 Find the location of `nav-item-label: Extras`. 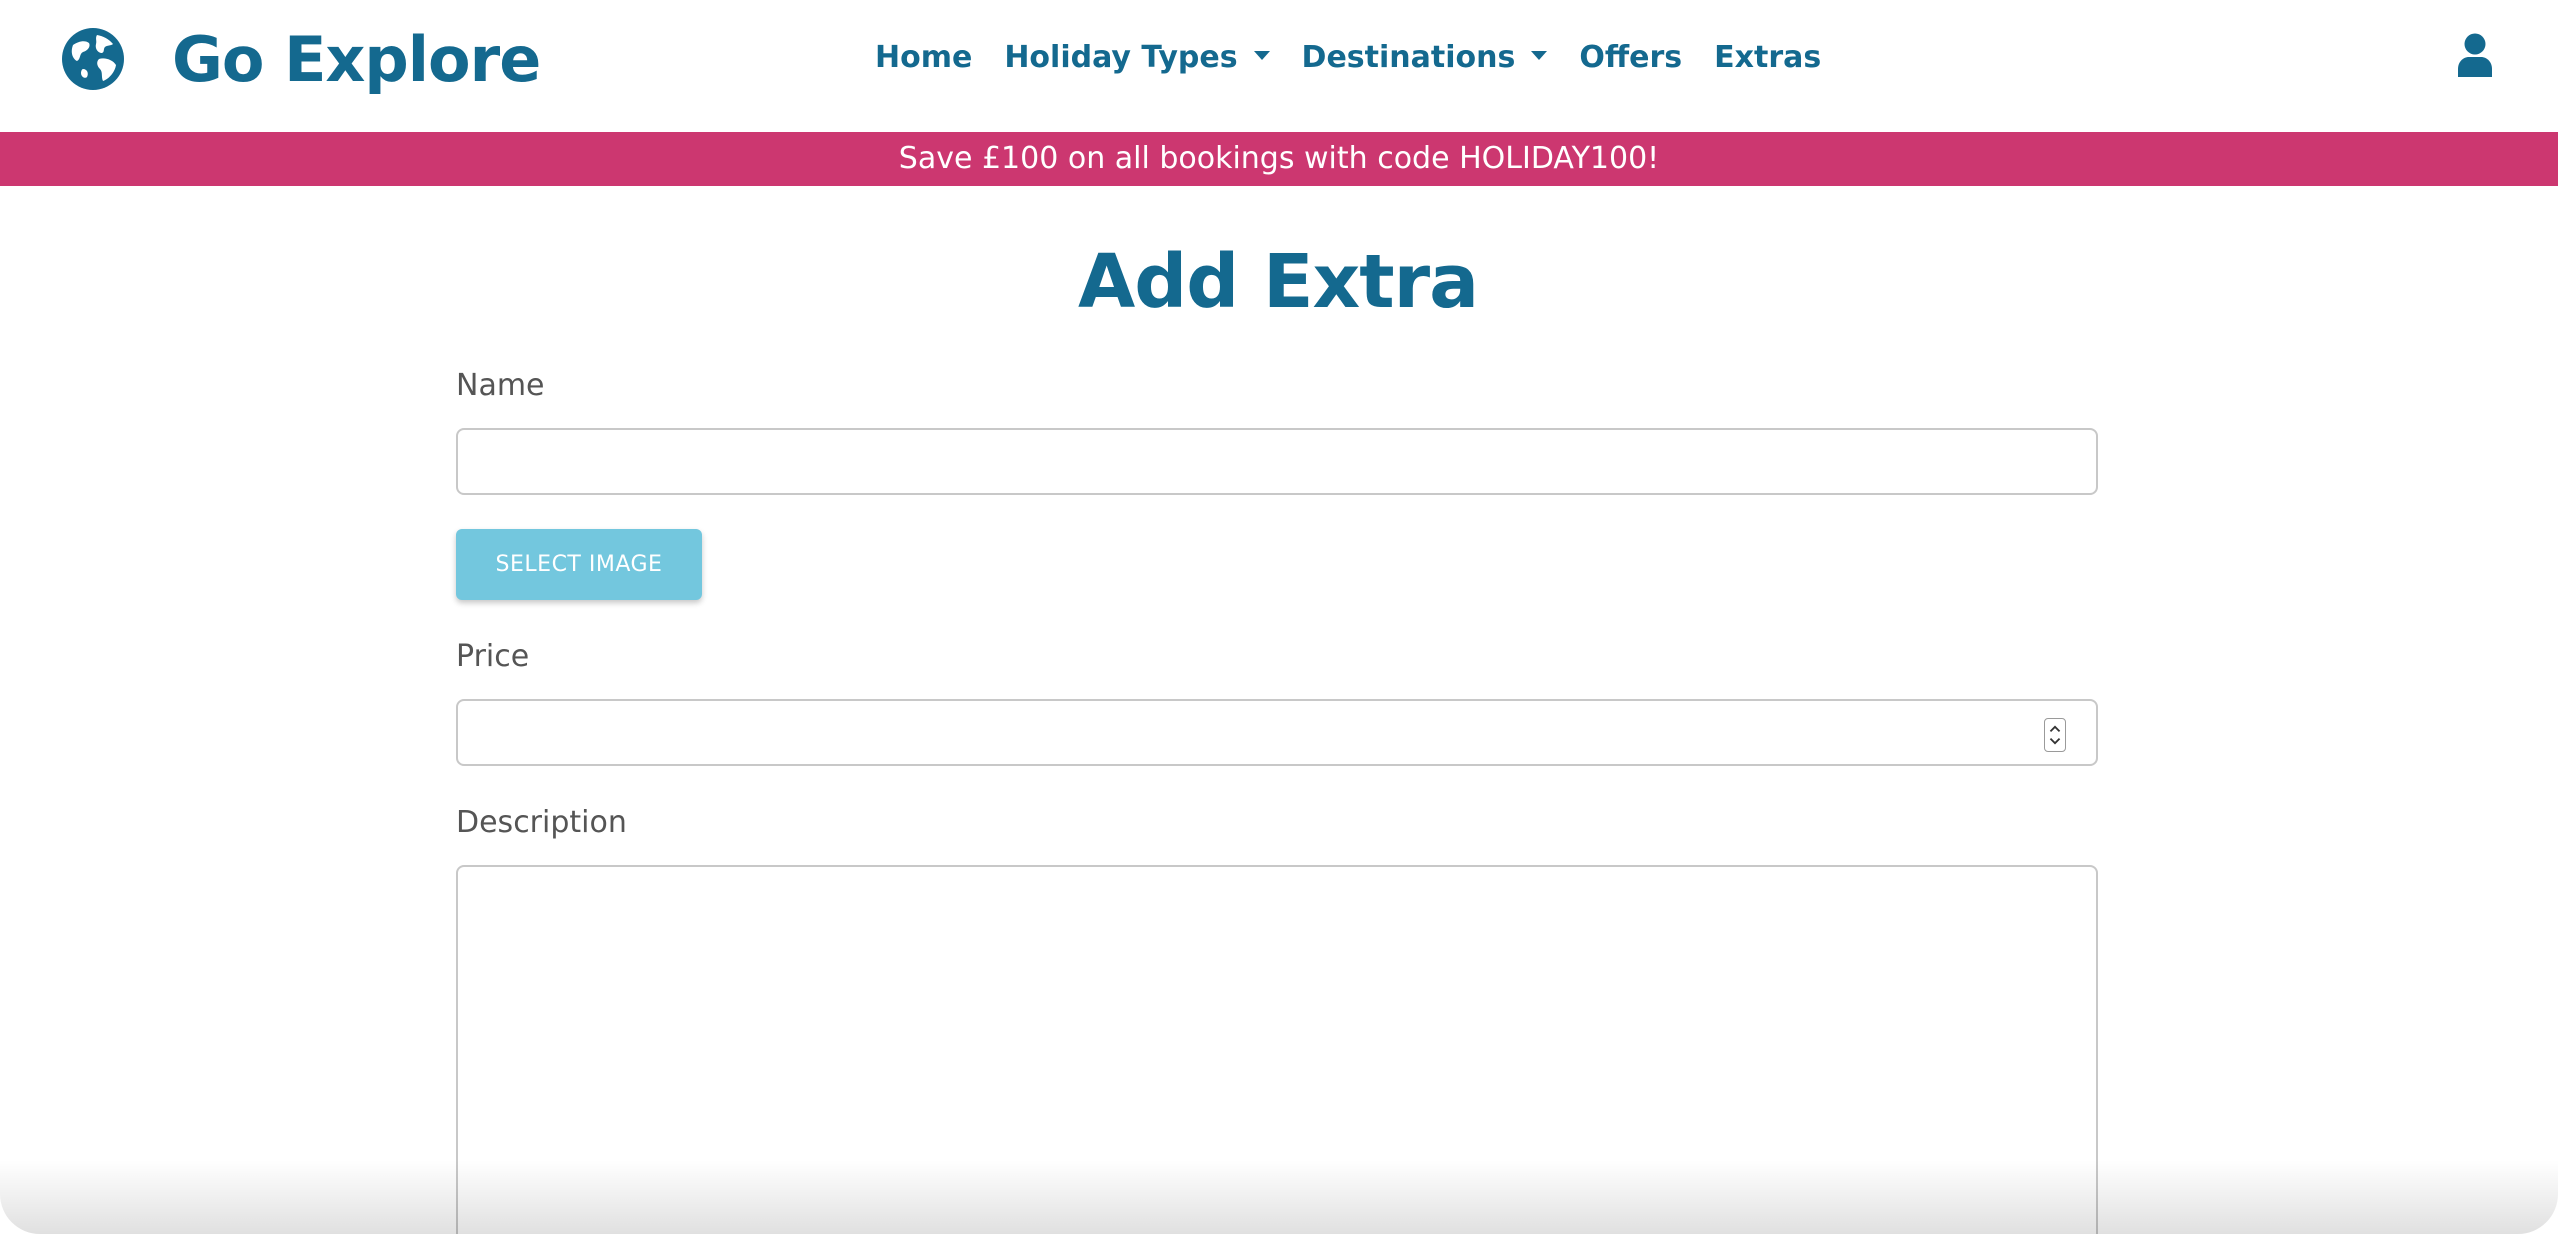

nav-item-label: Extras is located at coordinates (1768, 57).